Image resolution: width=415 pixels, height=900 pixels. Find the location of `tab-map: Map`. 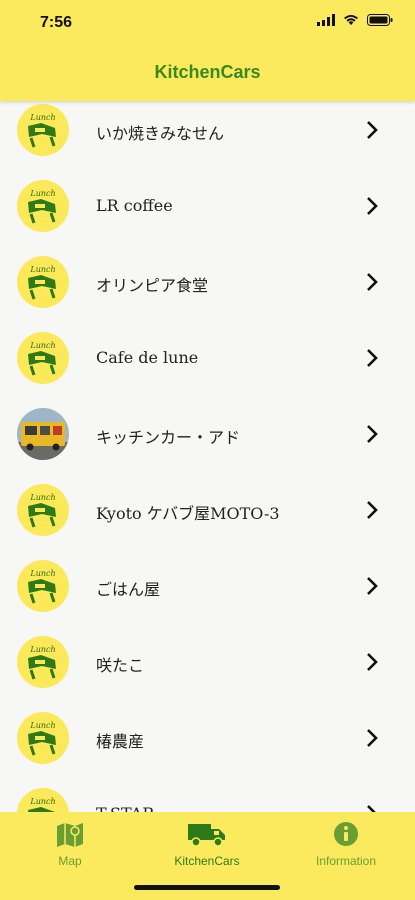

tab-map: Map is located at coordinates (70, 844).